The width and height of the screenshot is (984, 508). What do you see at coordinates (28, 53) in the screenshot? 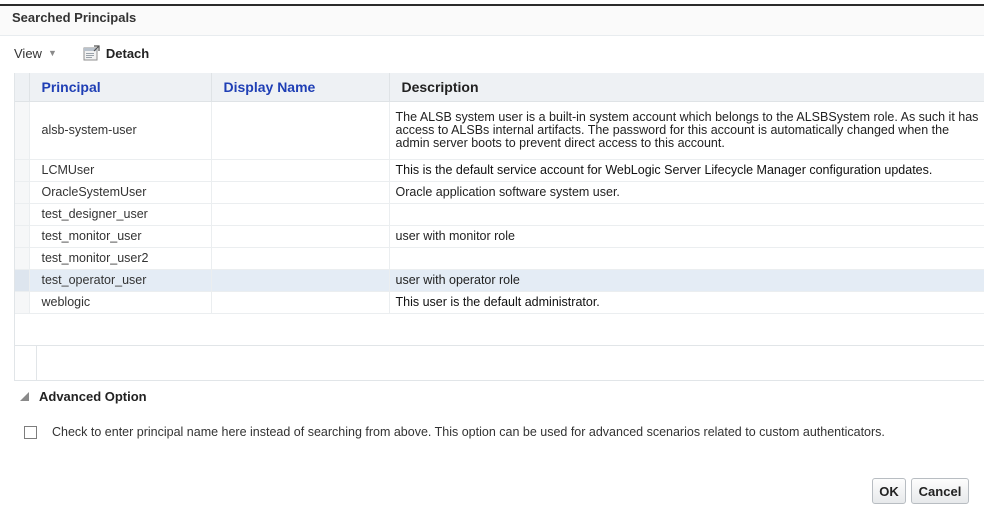
I see `view-menu-label: View` at bounding box center [28, 53].